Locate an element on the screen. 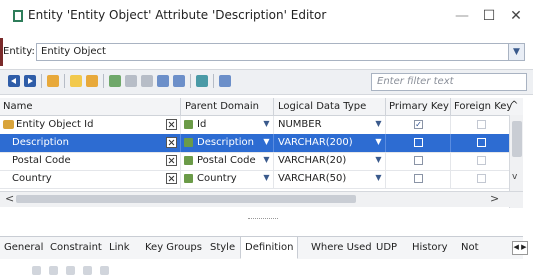  table-row: Description Description ▼ VARCHAR(200) ▼ is located at coordinates (254, 143).